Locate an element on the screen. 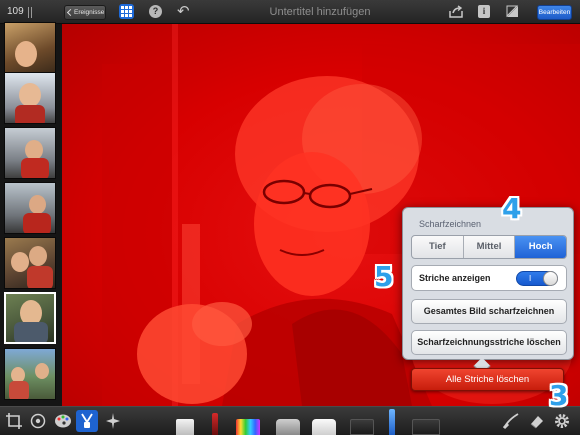 The image size is (580, 435). edit-button: Bearbeiten is located at coordinates (554, 12).